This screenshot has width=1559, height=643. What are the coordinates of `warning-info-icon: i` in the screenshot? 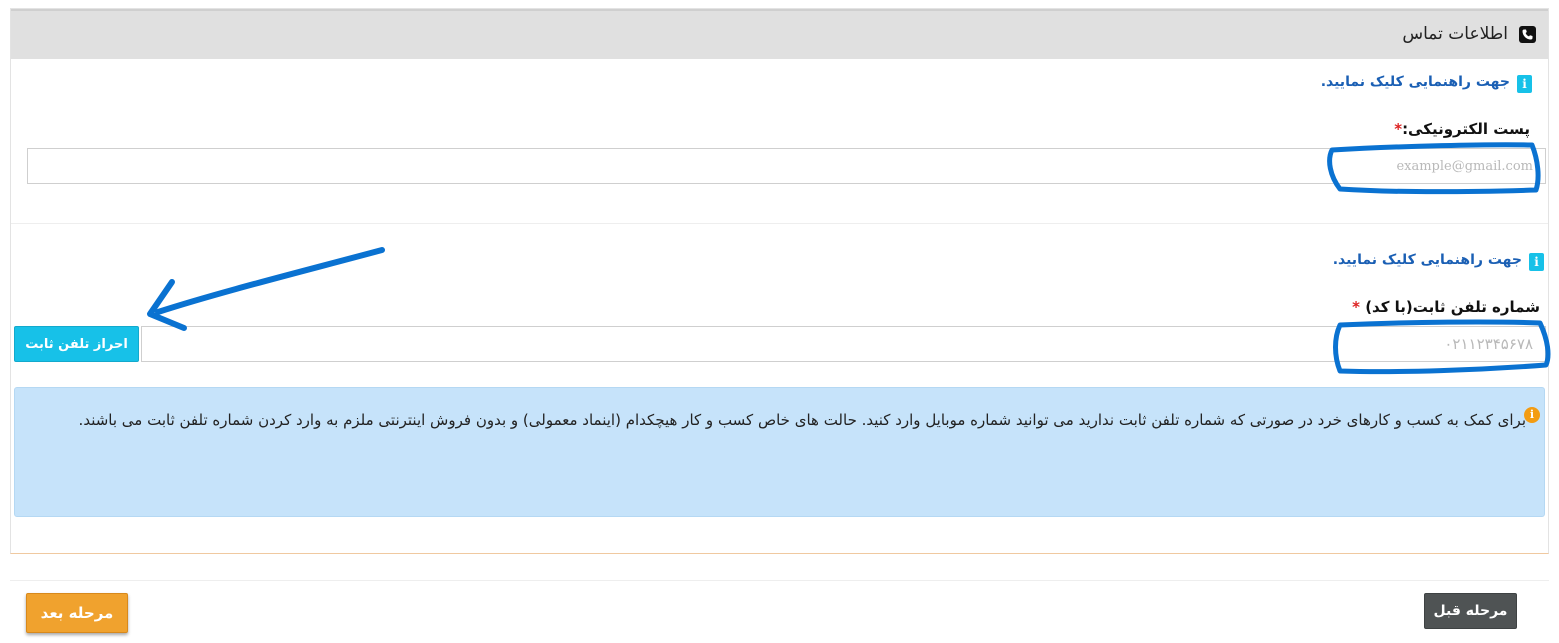 It's located at (1532, 415).